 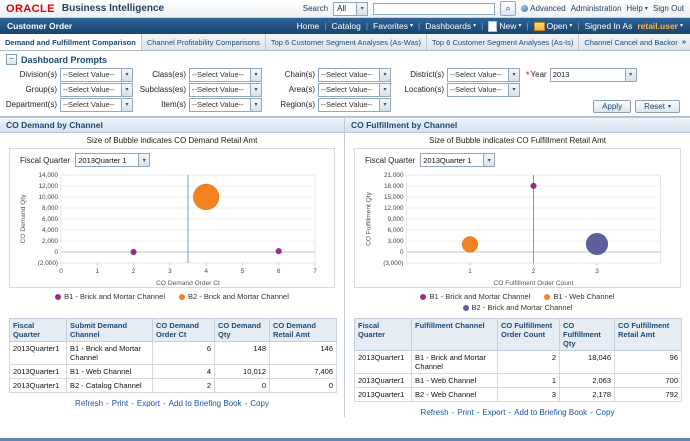 I want to click on district-select: --Select Value-- ▾, so click(x=483, y=74).